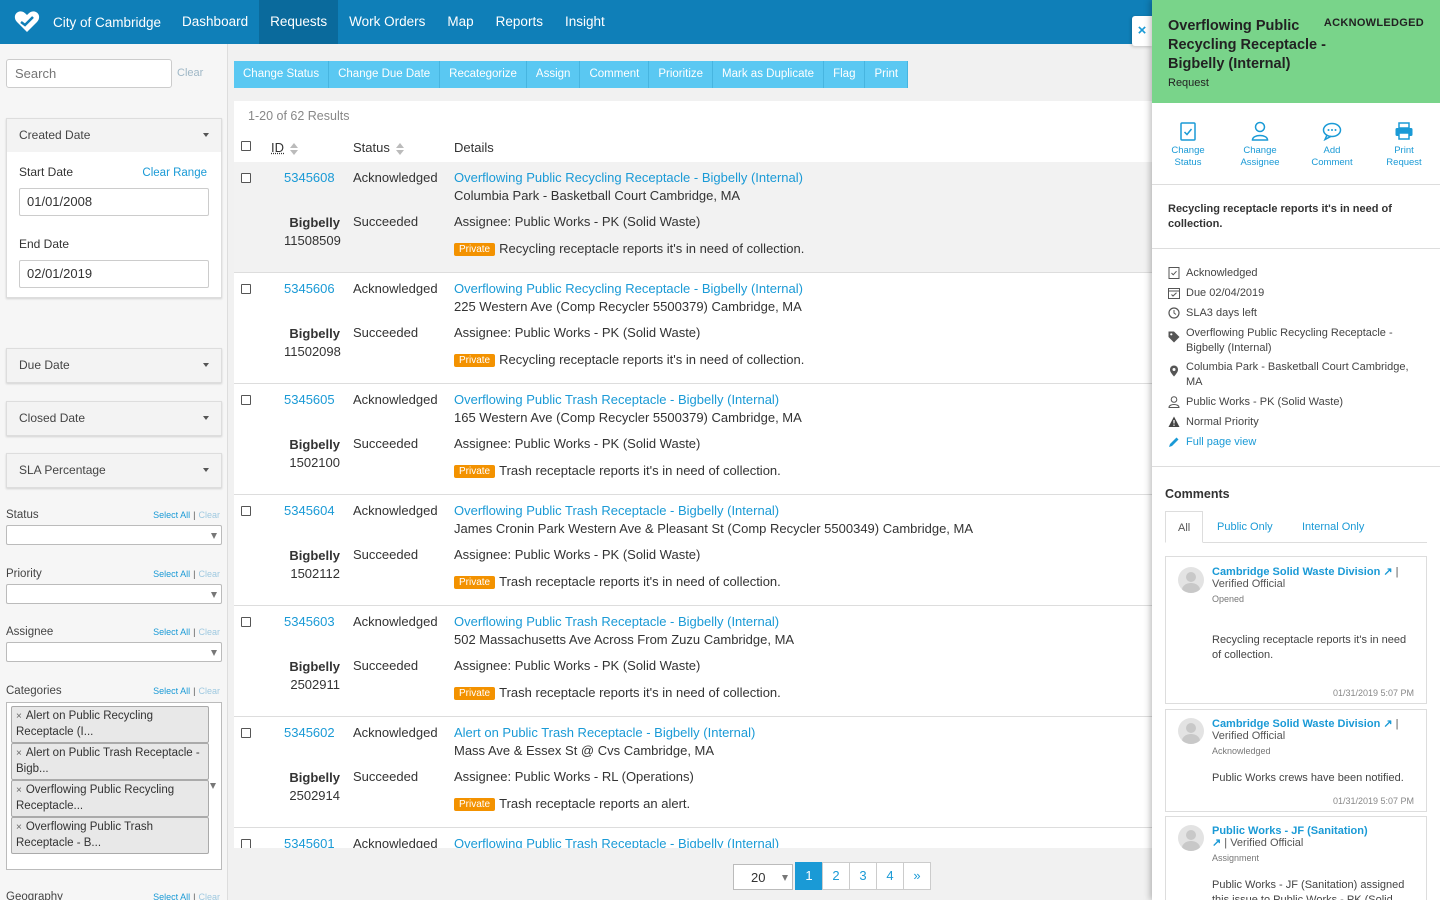 The width and height of the screenshot is (1440, 900). What do you see at coordinates (809, 876) in the screenshot?
I see `page-1: 1` at bounding box center [809, 876].